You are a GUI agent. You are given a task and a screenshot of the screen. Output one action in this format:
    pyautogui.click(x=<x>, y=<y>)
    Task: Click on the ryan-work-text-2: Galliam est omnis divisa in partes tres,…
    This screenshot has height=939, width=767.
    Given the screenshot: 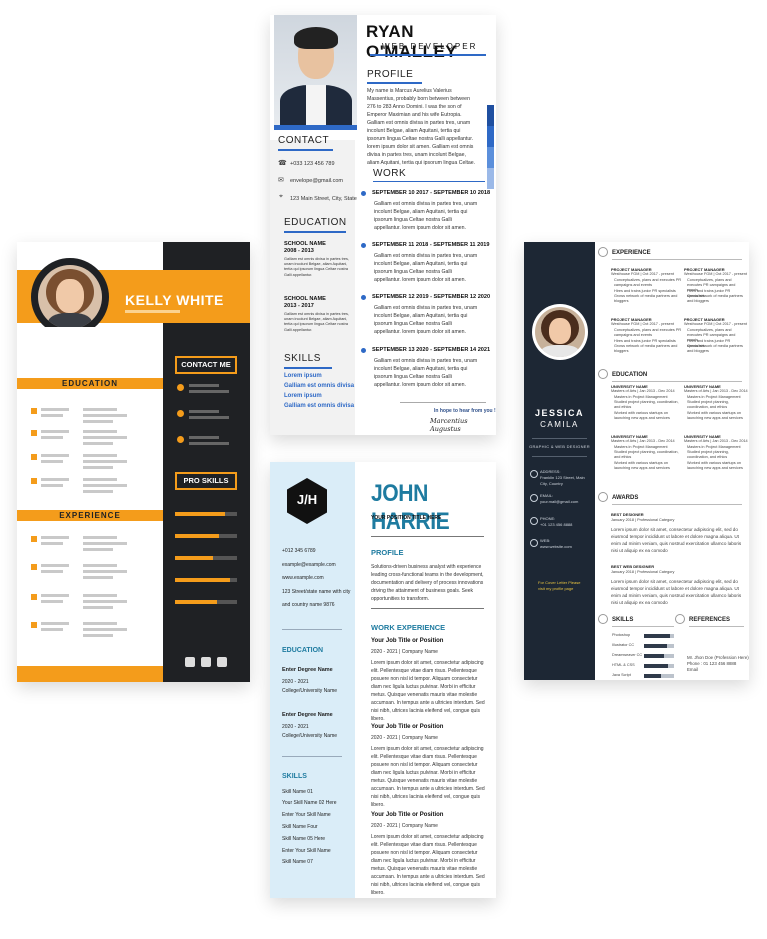 What is the action you would take?
    pyautogui.click(x=426, y=268)
    